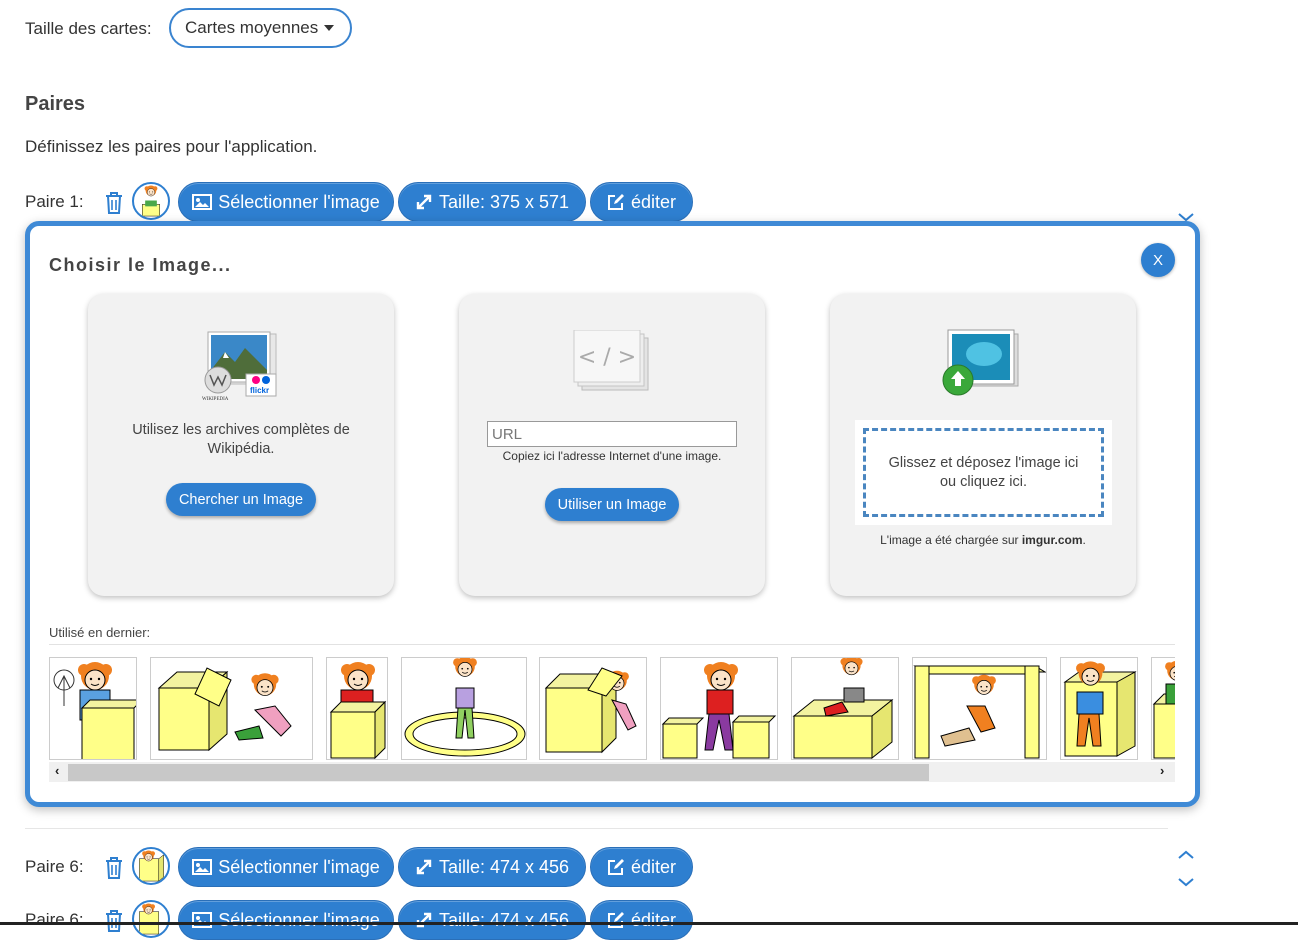 The height and width of the screenshot is (940, 1298). What do you see at coordinates (979, 712) in the screenshot?
I see `kid-under-arch-image` at bounding box center [979, 712].